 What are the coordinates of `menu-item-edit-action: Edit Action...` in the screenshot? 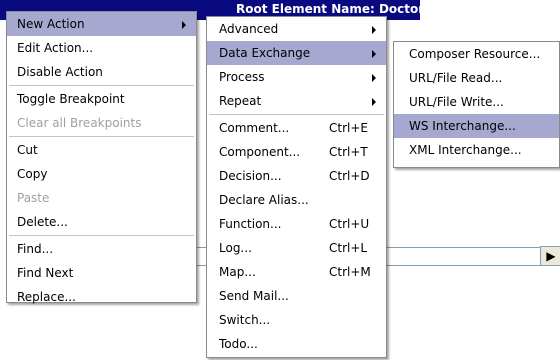 It's located at (101, 48).